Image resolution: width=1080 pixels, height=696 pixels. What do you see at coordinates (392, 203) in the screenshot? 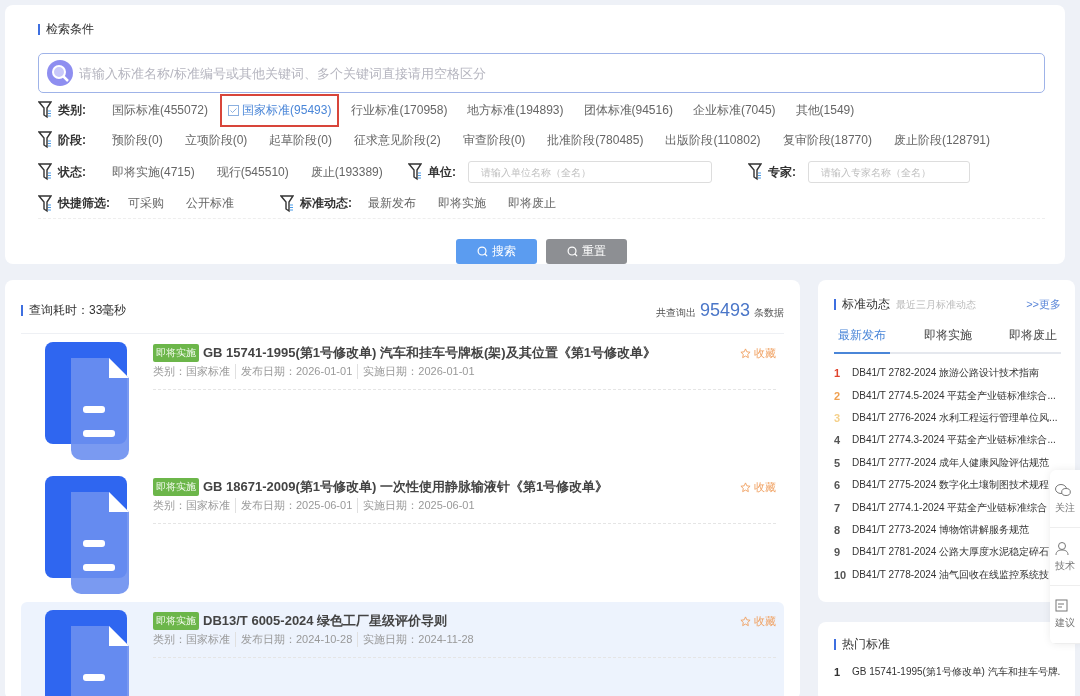
I see `filter-option: 最新发布` at bounding box center [392, 203].